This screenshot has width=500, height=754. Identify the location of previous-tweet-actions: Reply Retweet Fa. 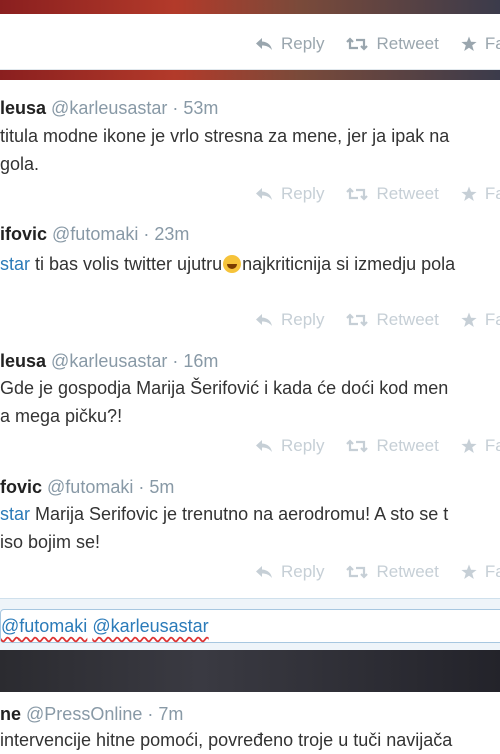
(250, 42).